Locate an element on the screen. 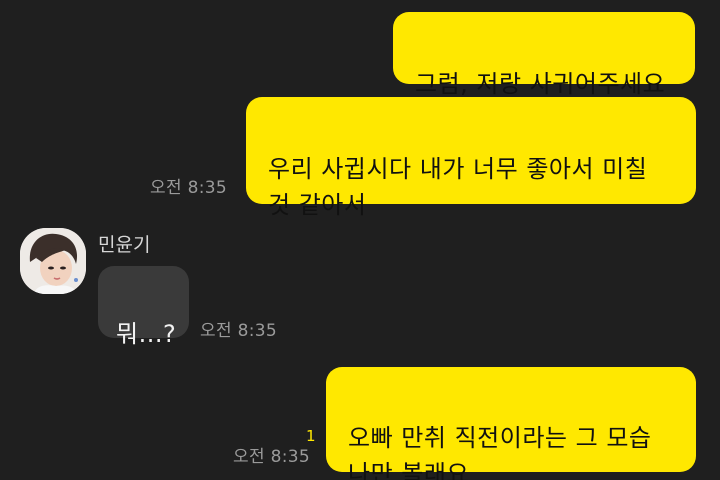 The height and width of the screenshot is (480, 720). message-text: 뭐...? is located at coordinates (146, 334).